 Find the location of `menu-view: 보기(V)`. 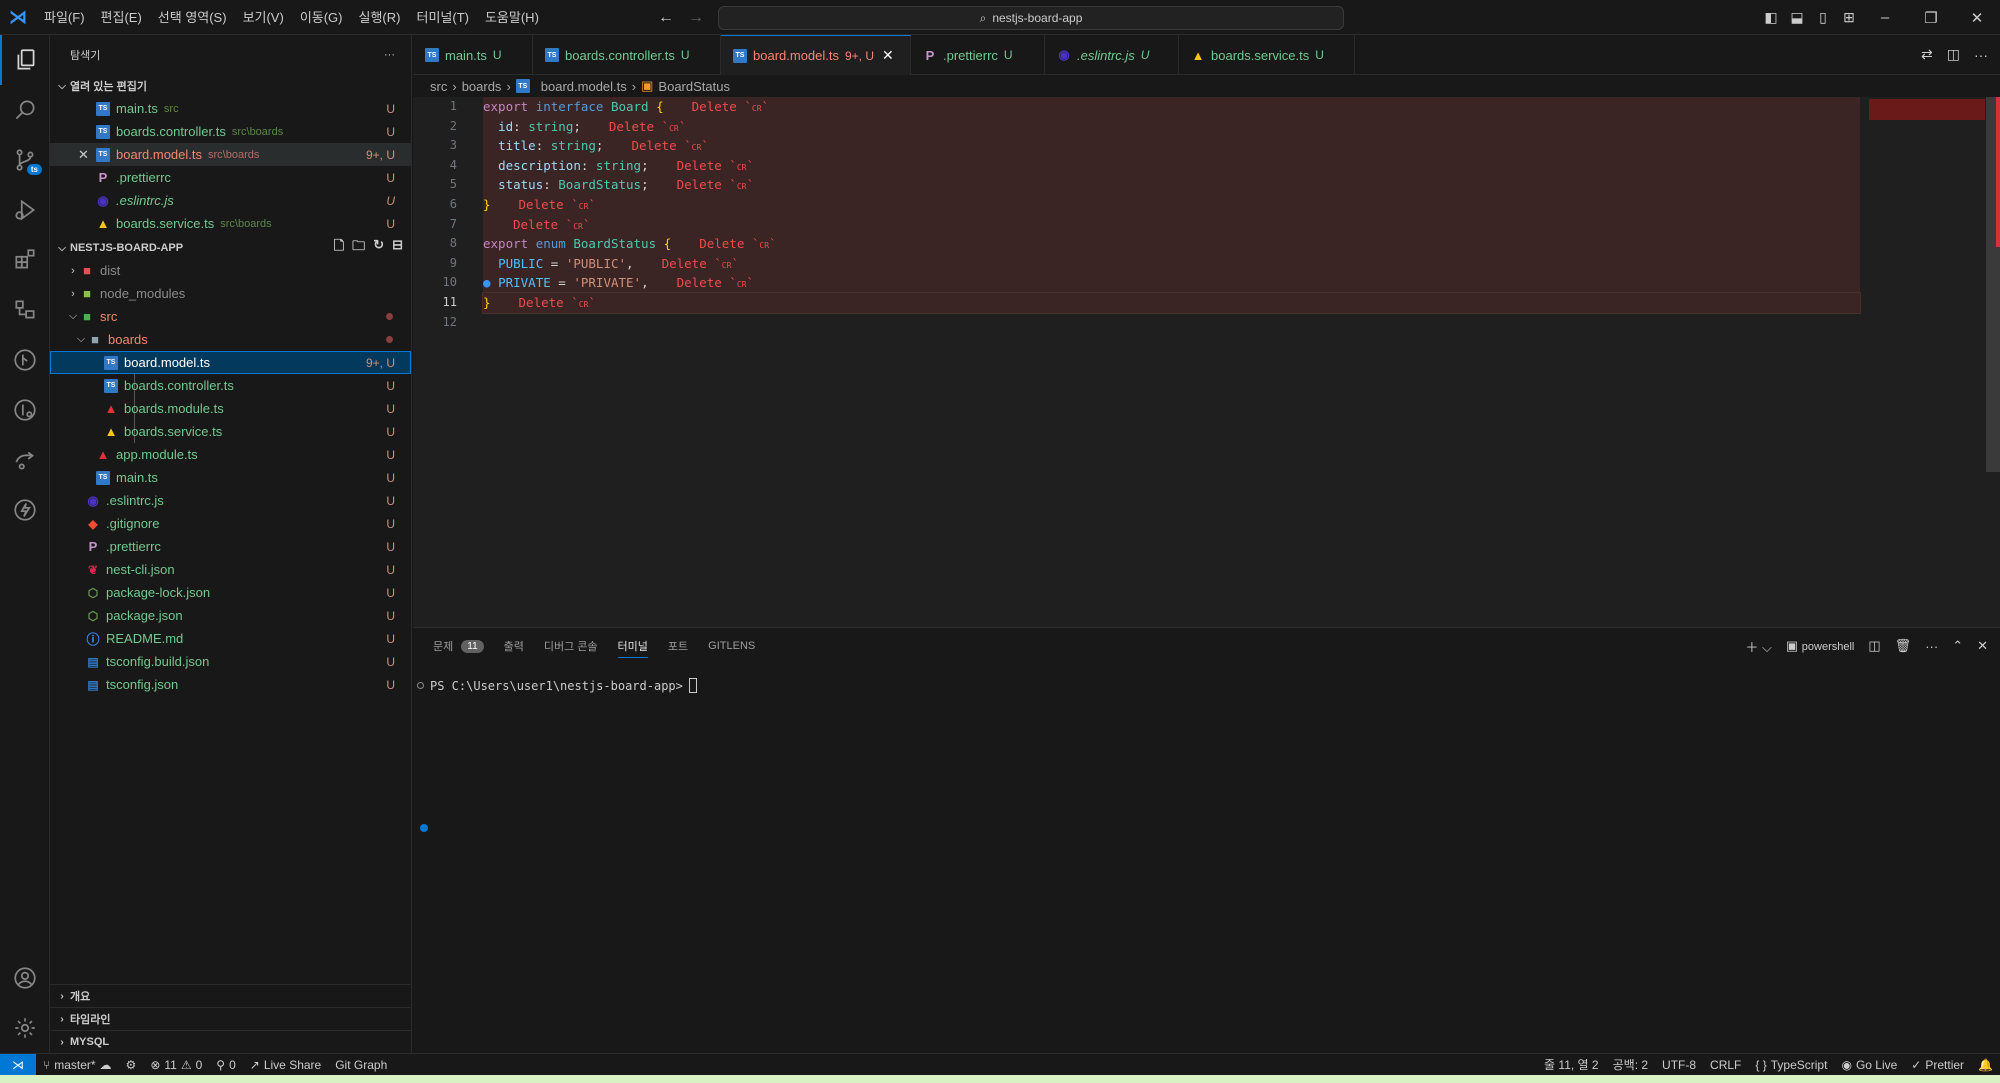

menu-view: 보기(V) is located at coordinates (263, 17).